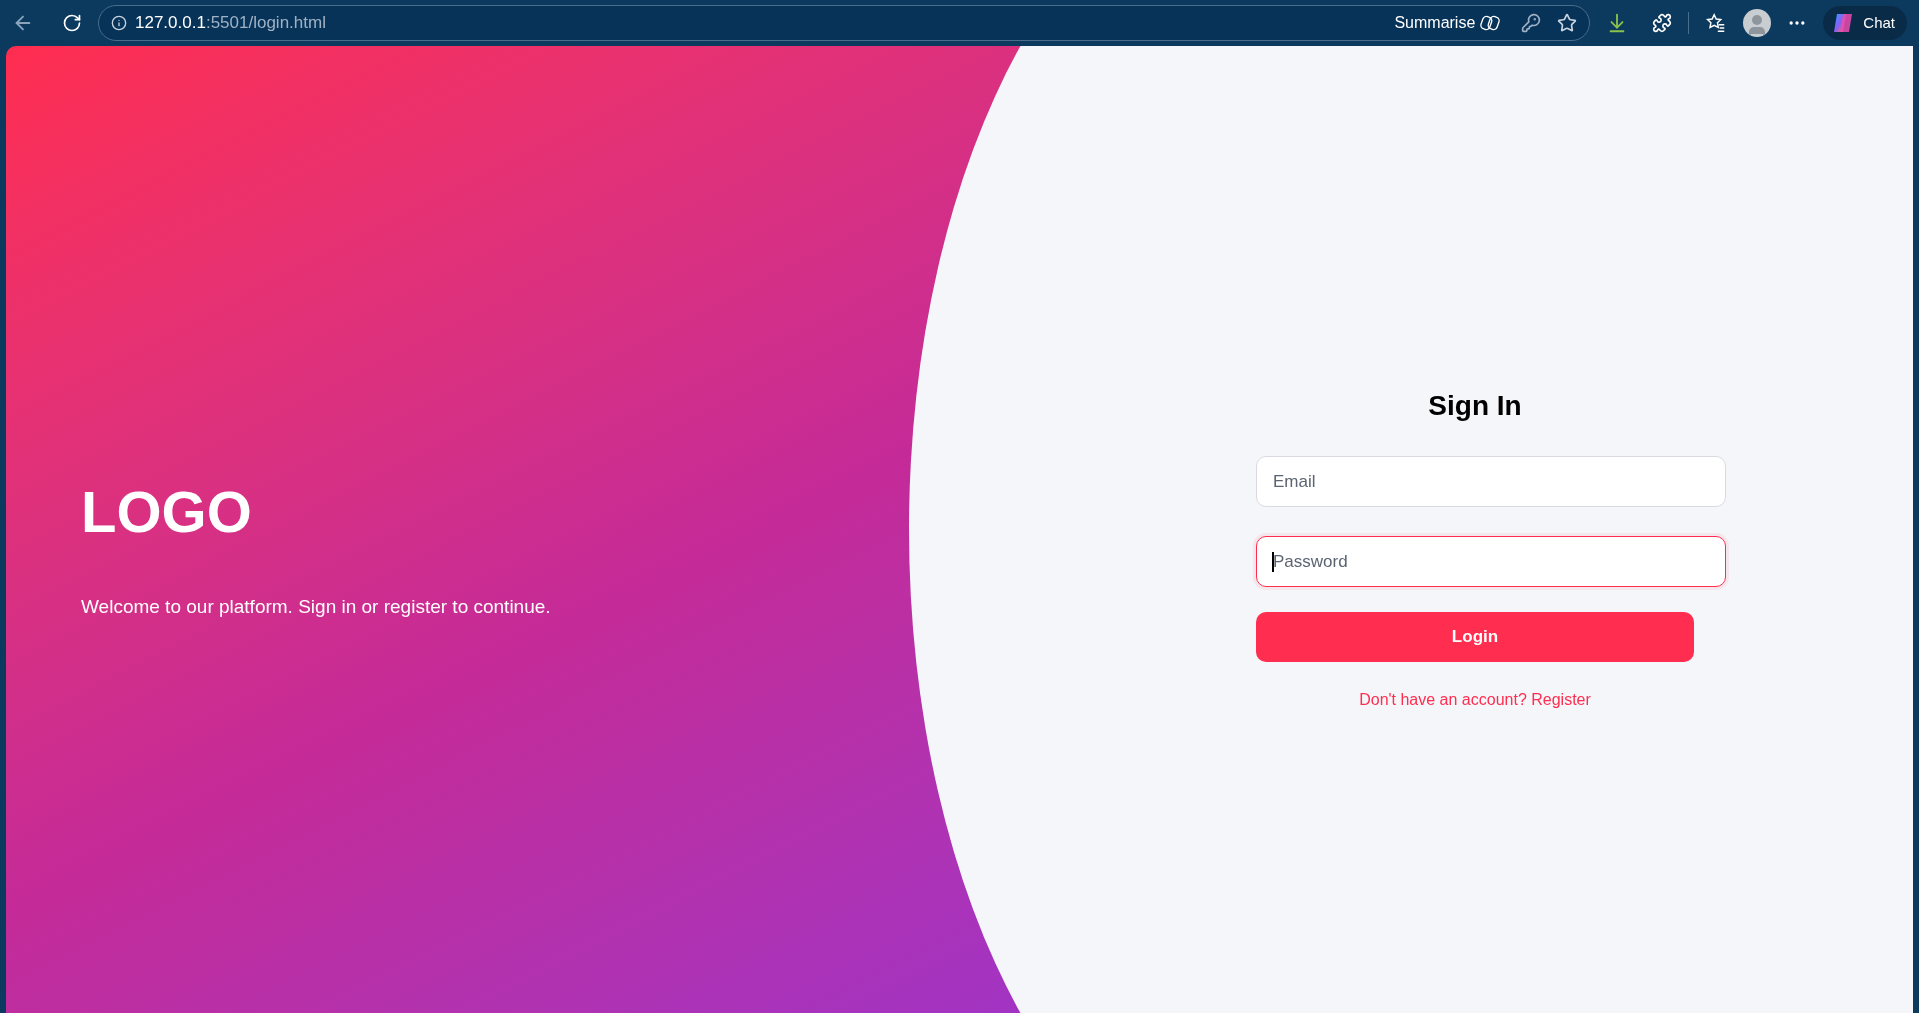 The image size is (1919, 1013). Describe the element at coordinates (1567, 23) in the screenshot. I see `star-icon` at that location.